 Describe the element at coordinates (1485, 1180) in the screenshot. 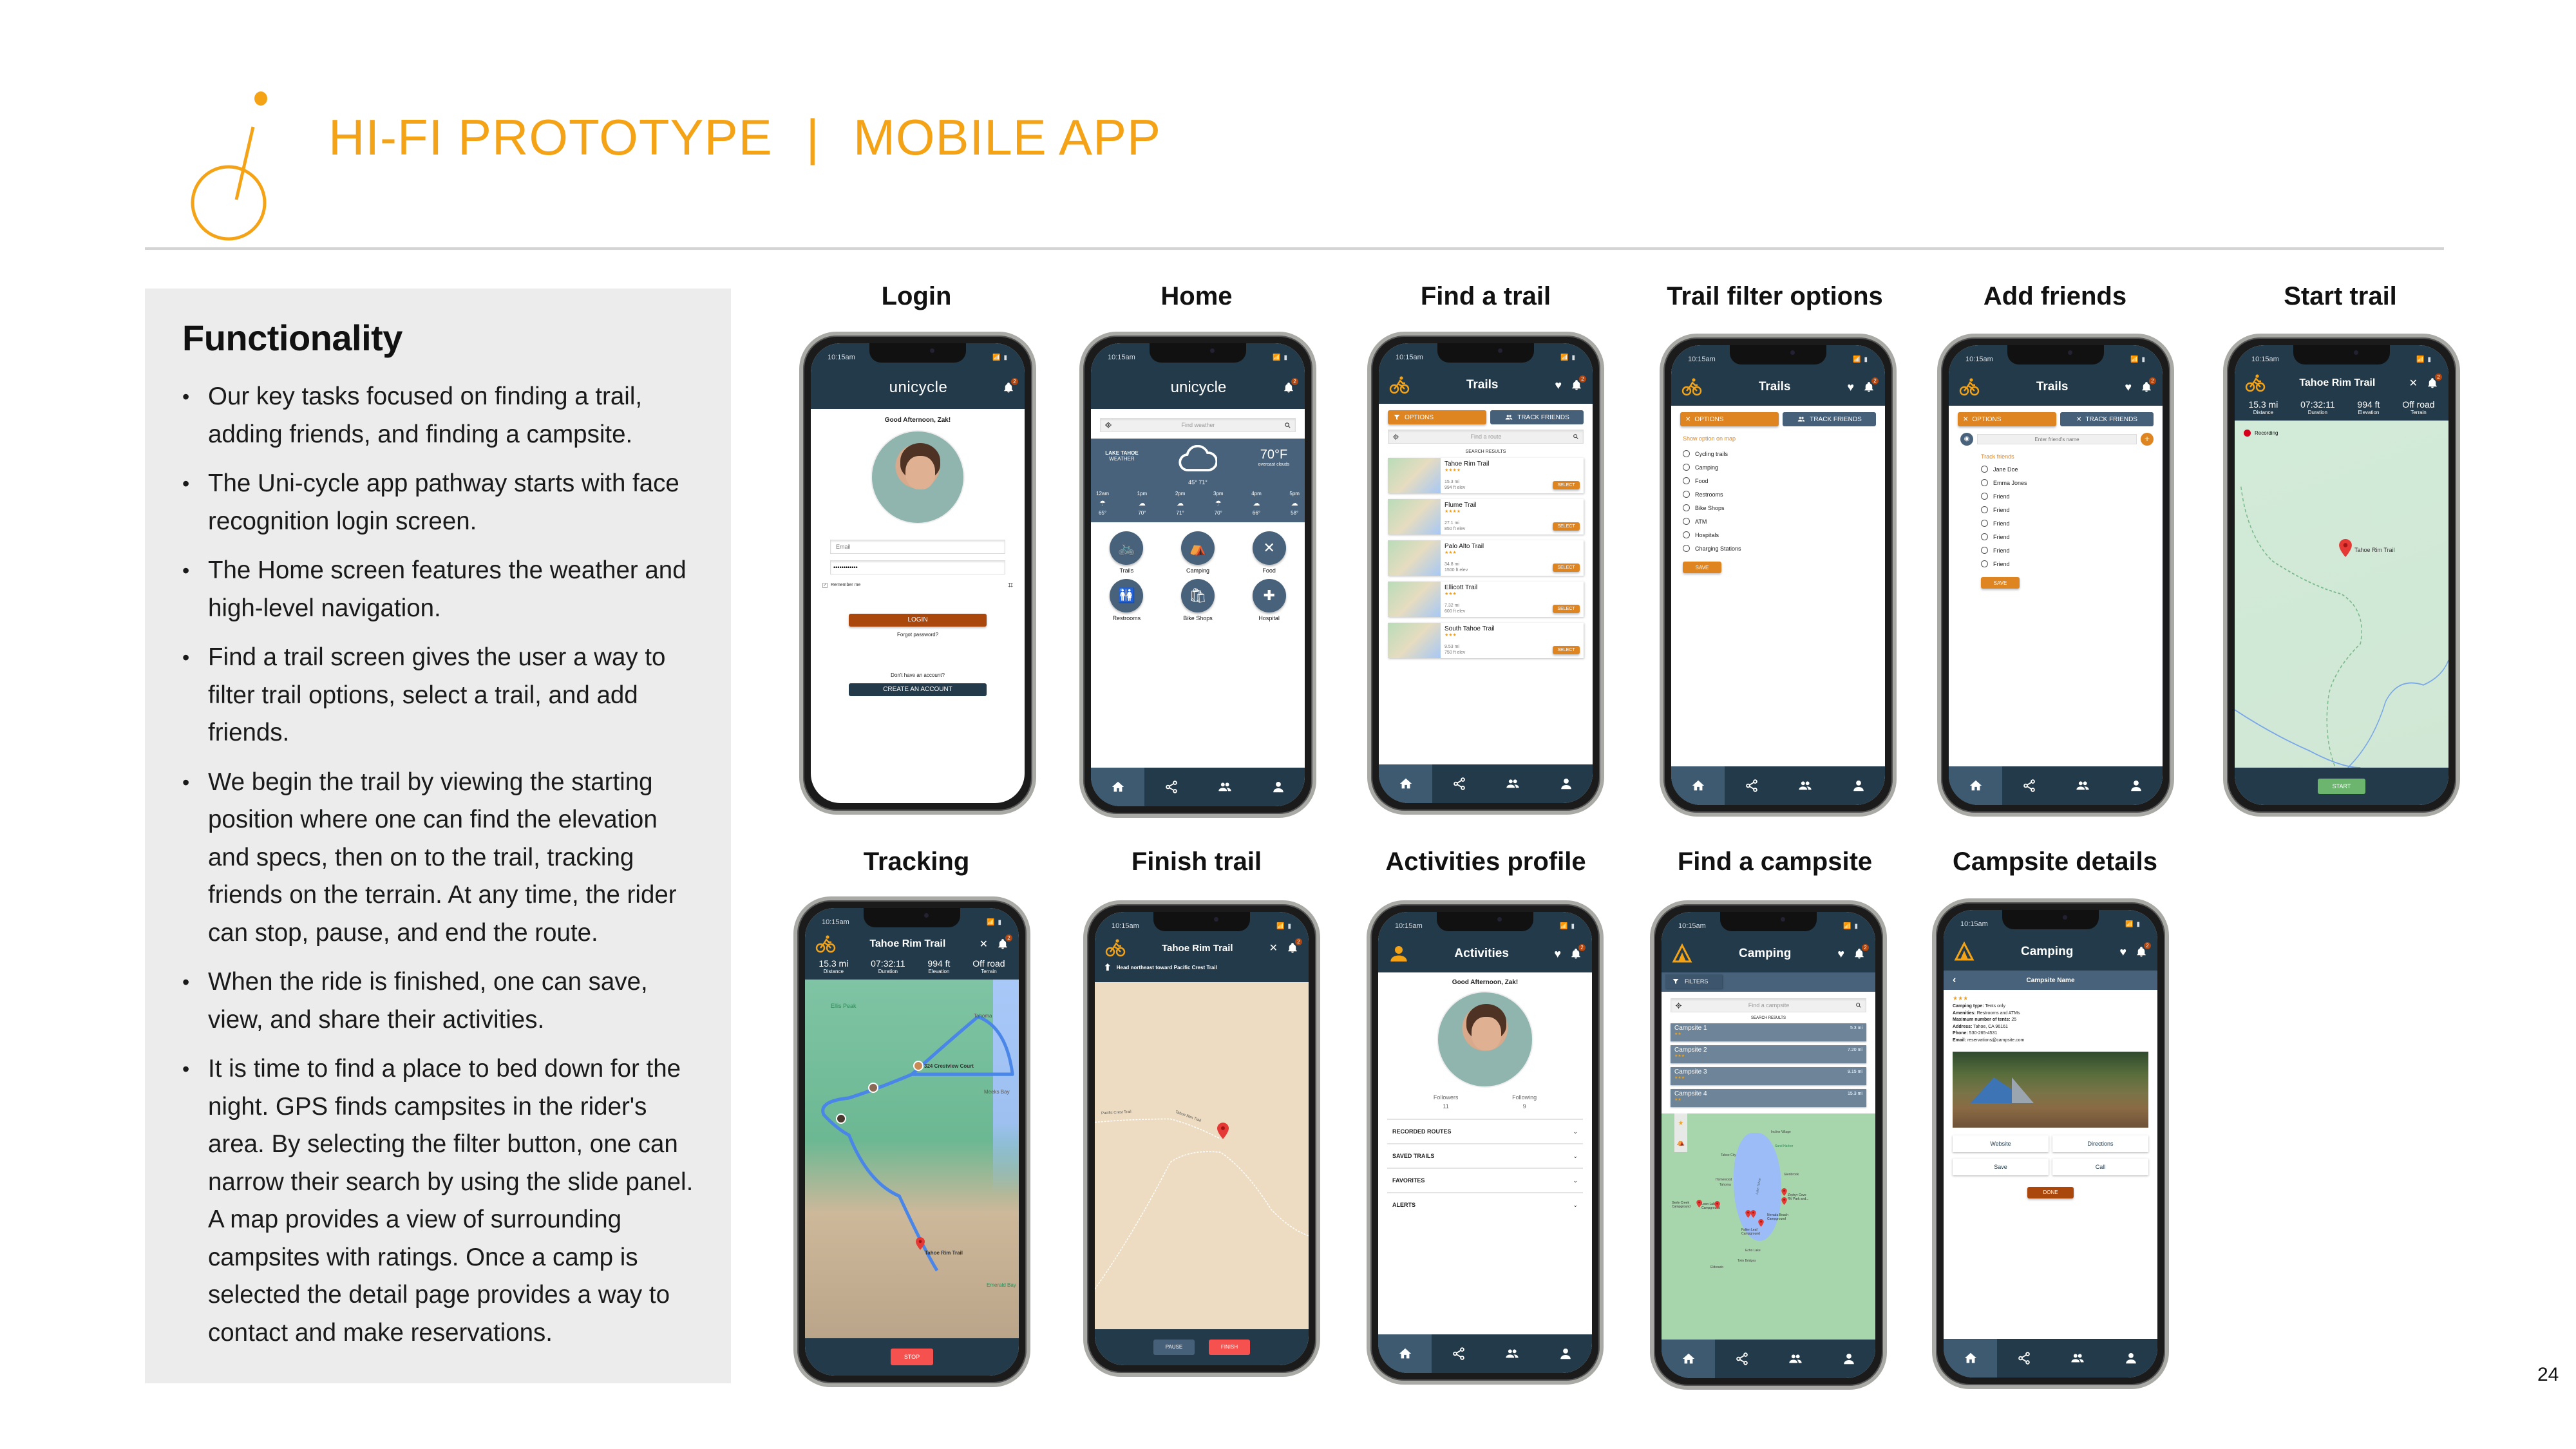

I see `accordion-section: FAVORITES ⌄` at that location.